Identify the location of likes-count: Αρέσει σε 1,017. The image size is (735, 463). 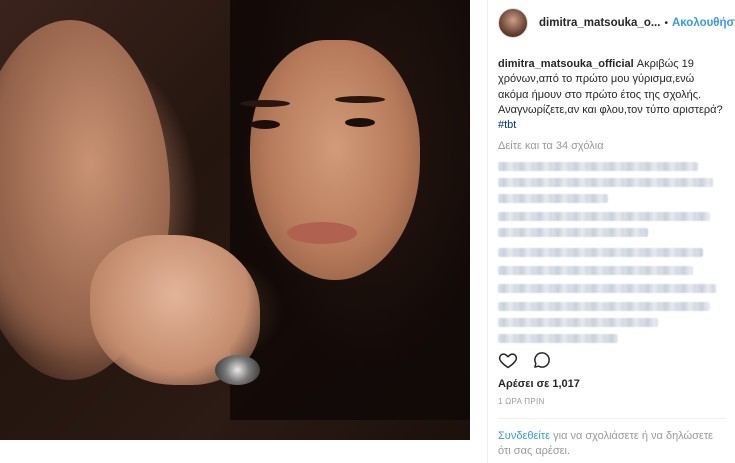
(539, 384).